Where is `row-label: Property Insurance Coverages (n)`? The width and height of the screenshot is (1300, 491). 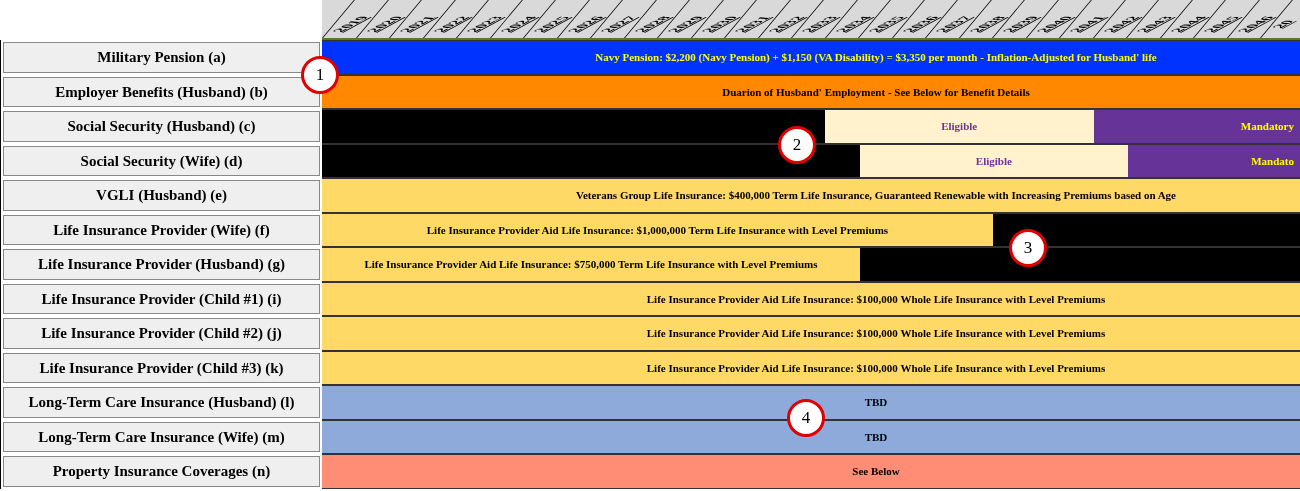 row-label: Property Insurance Coverages (n) is located at coordinates (161, 471).